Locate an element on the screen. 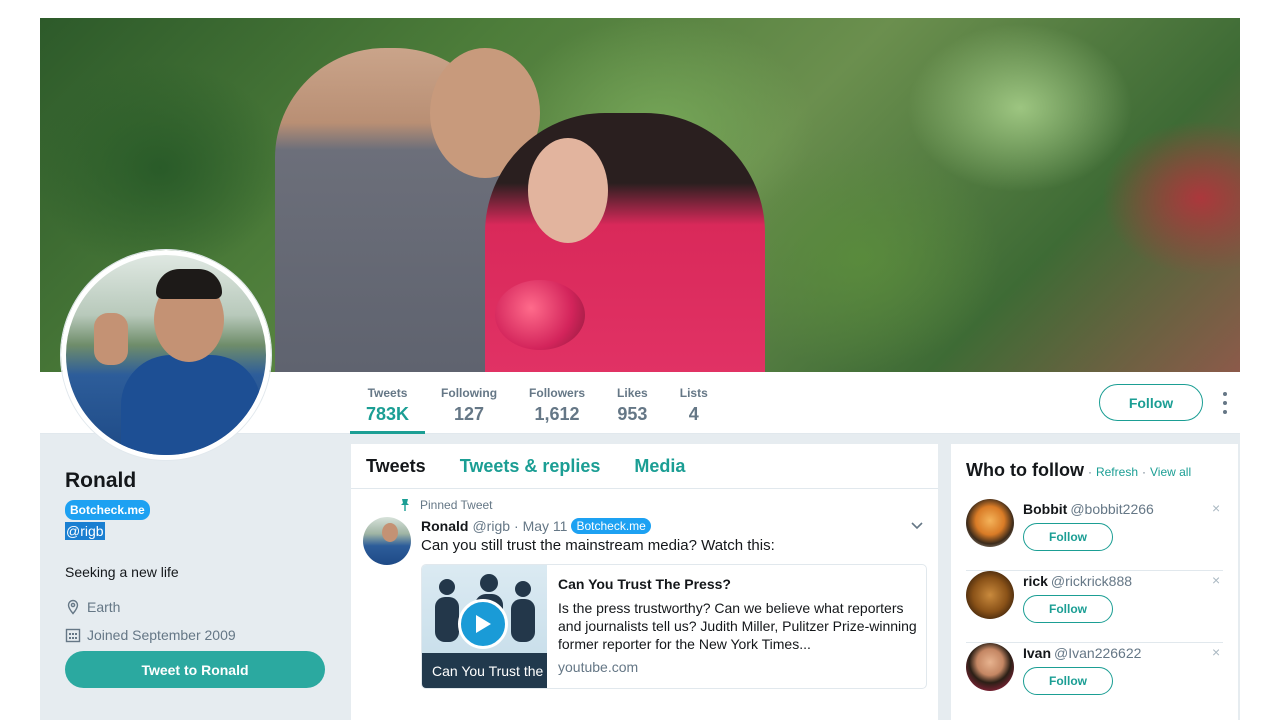  stat-label: Tweets is located at coordinates (387, 393).